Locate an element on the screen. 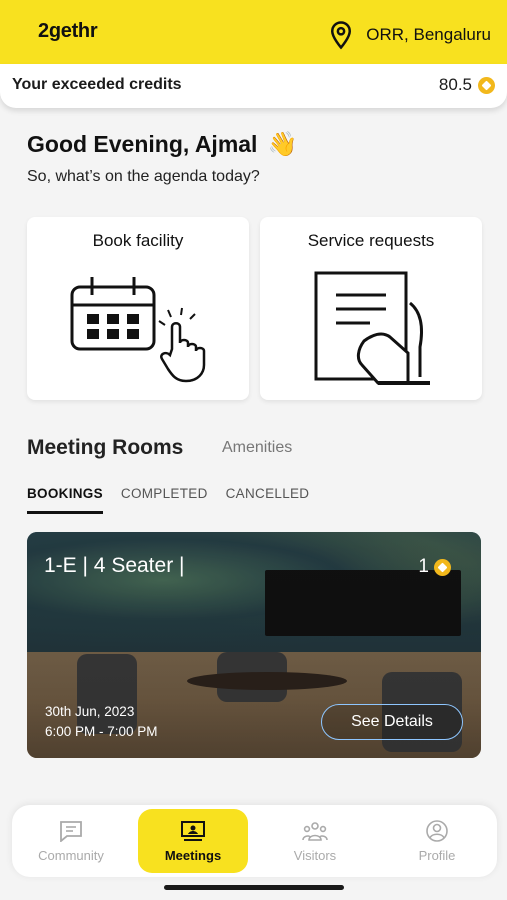 The width and height of the screenshot is (507, 900). location-selector: ORR, Bengaluru is located at coordinates (408, 35).